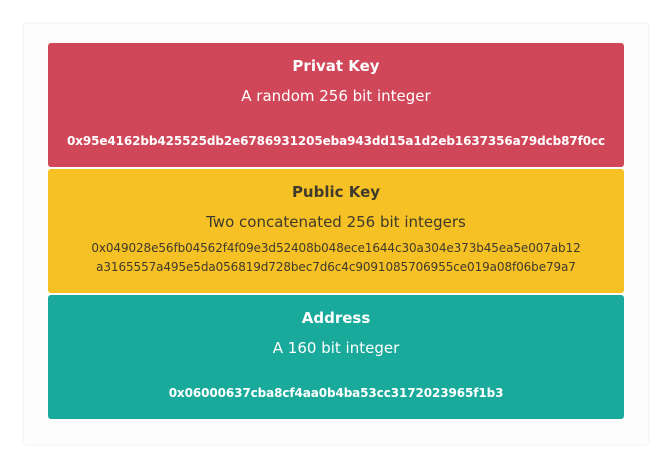  I want to click on private-key-title: Privat Key, so click(336, 66).